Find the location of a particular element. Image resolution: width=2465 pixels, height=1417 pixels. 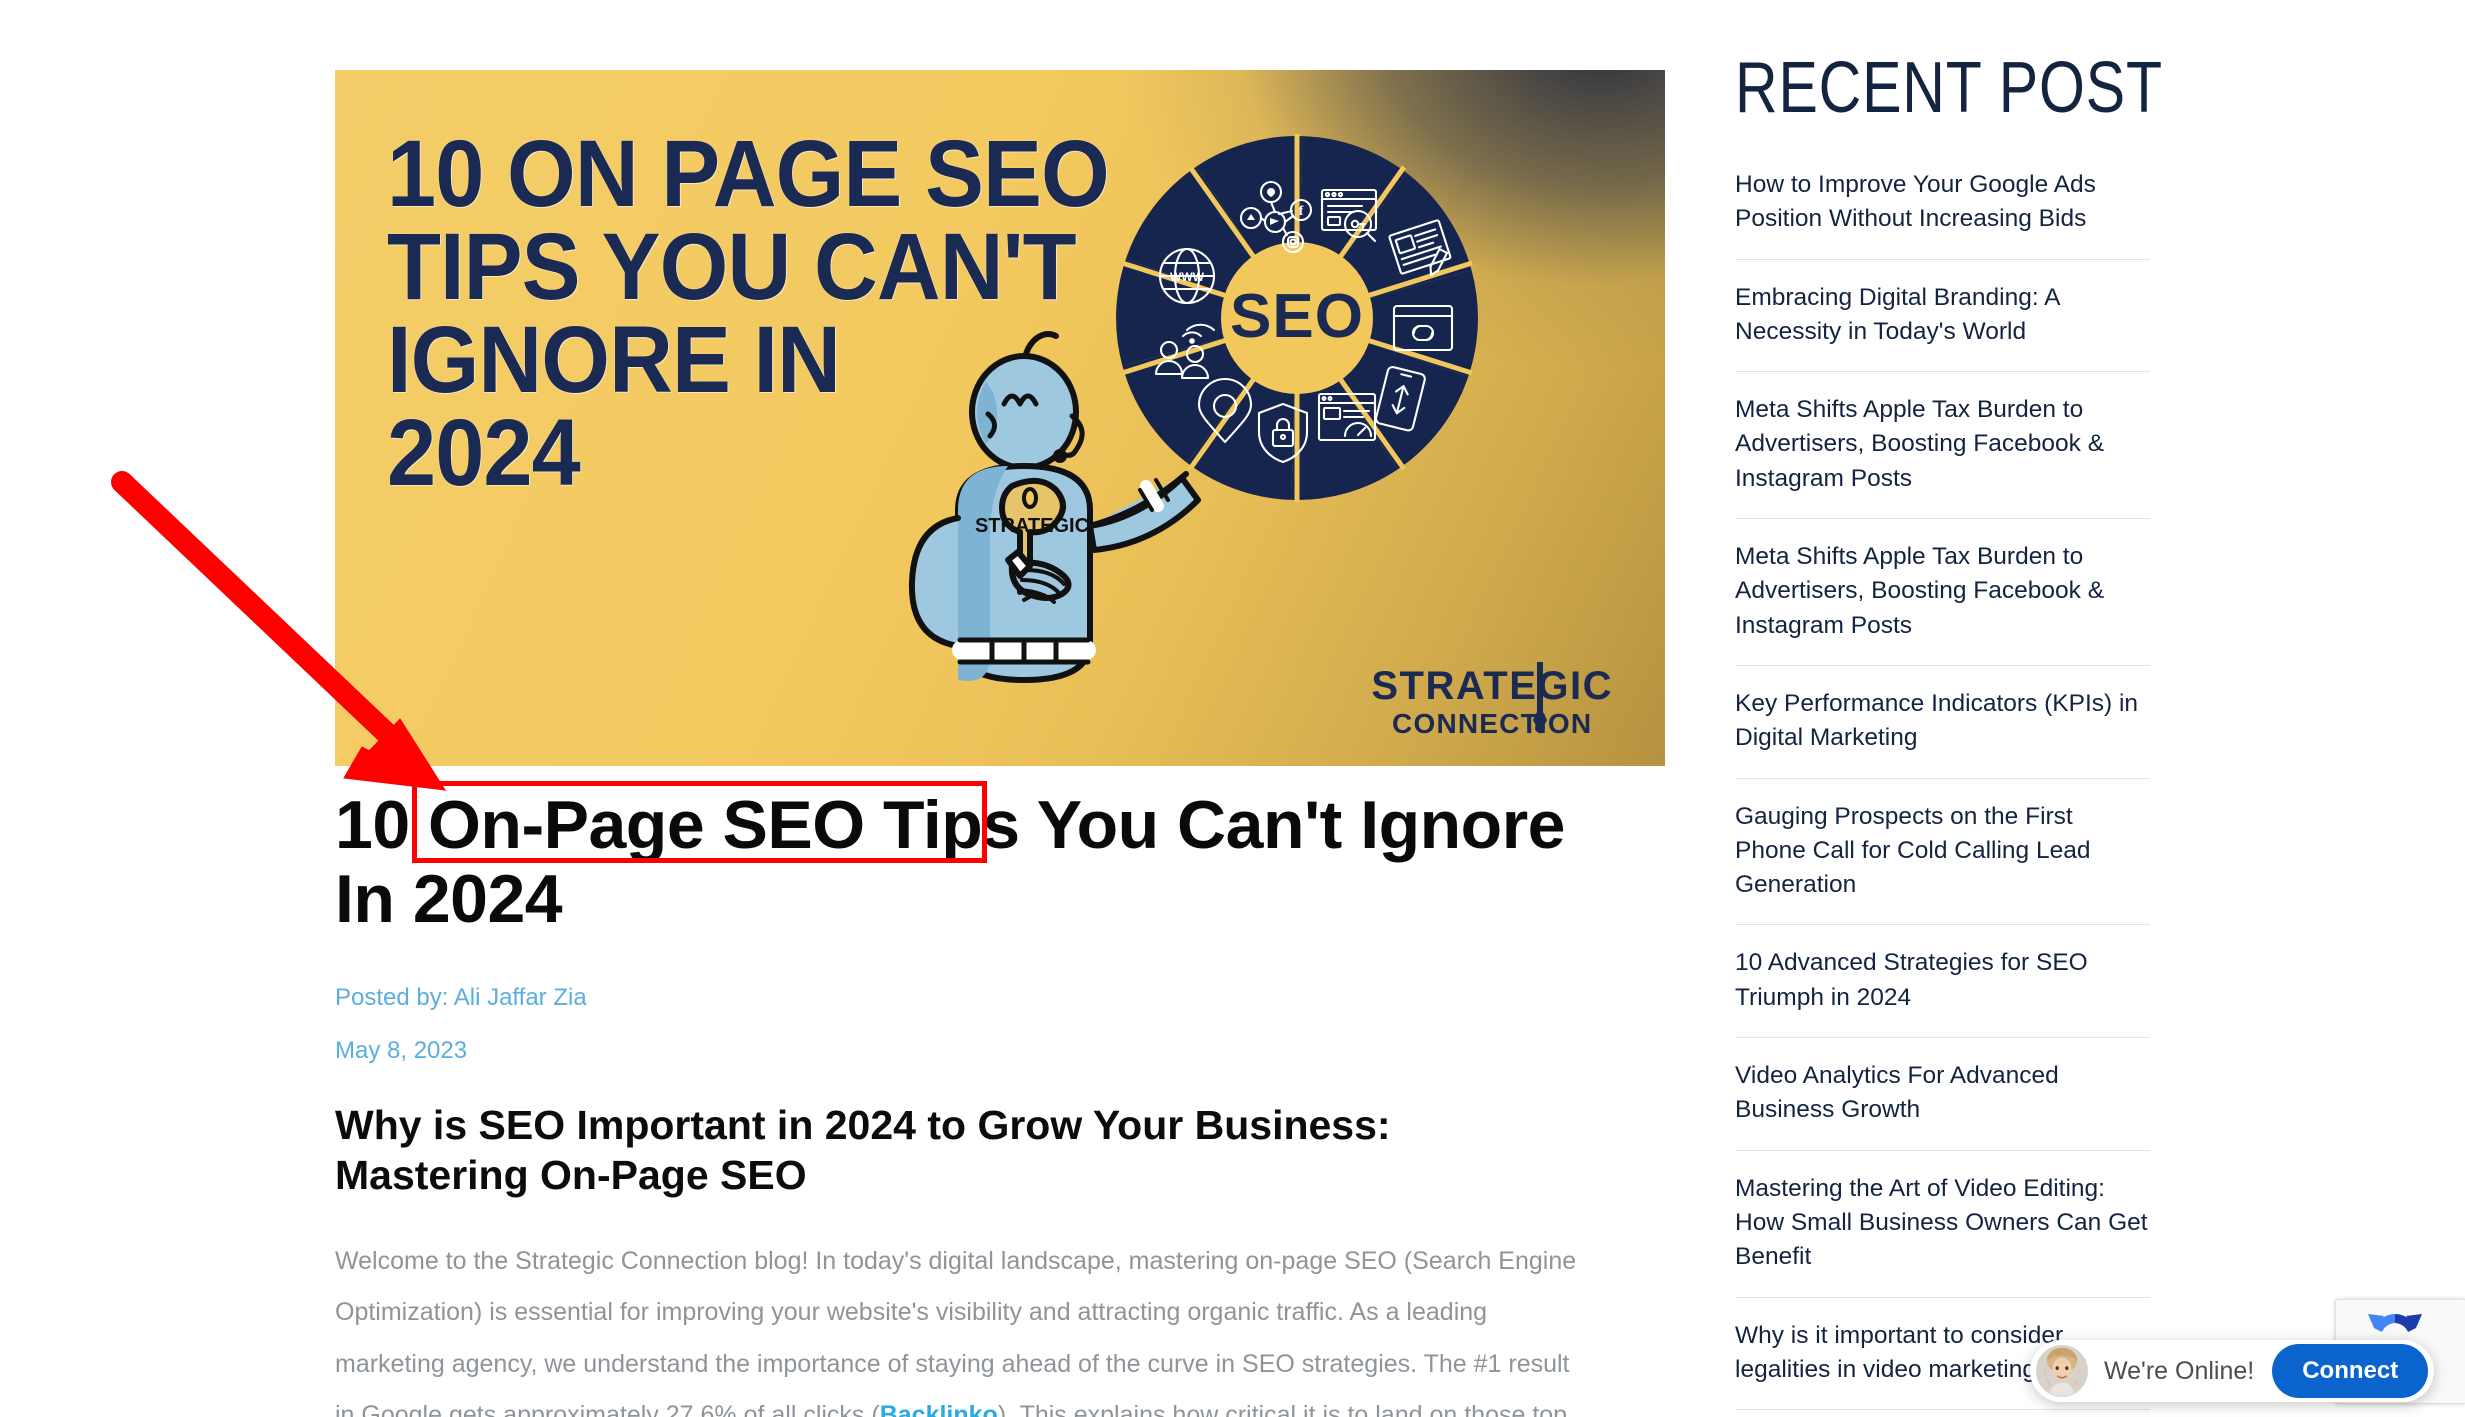

banner-headline-line-2: TIPS YOU CAN'T is located at coordinates (732, 267).